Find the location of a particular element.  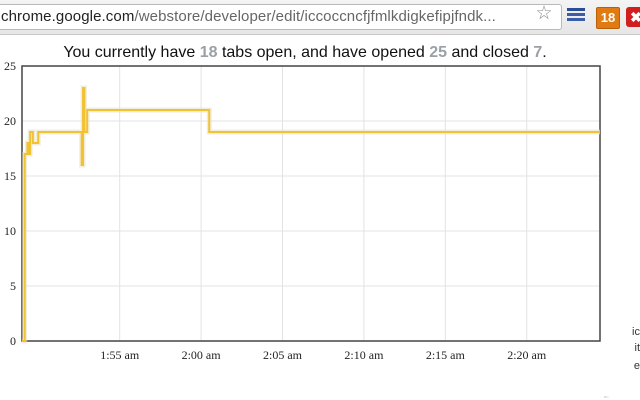

bookmark-star-icon: ☆ is located at coordinates (544, 14).